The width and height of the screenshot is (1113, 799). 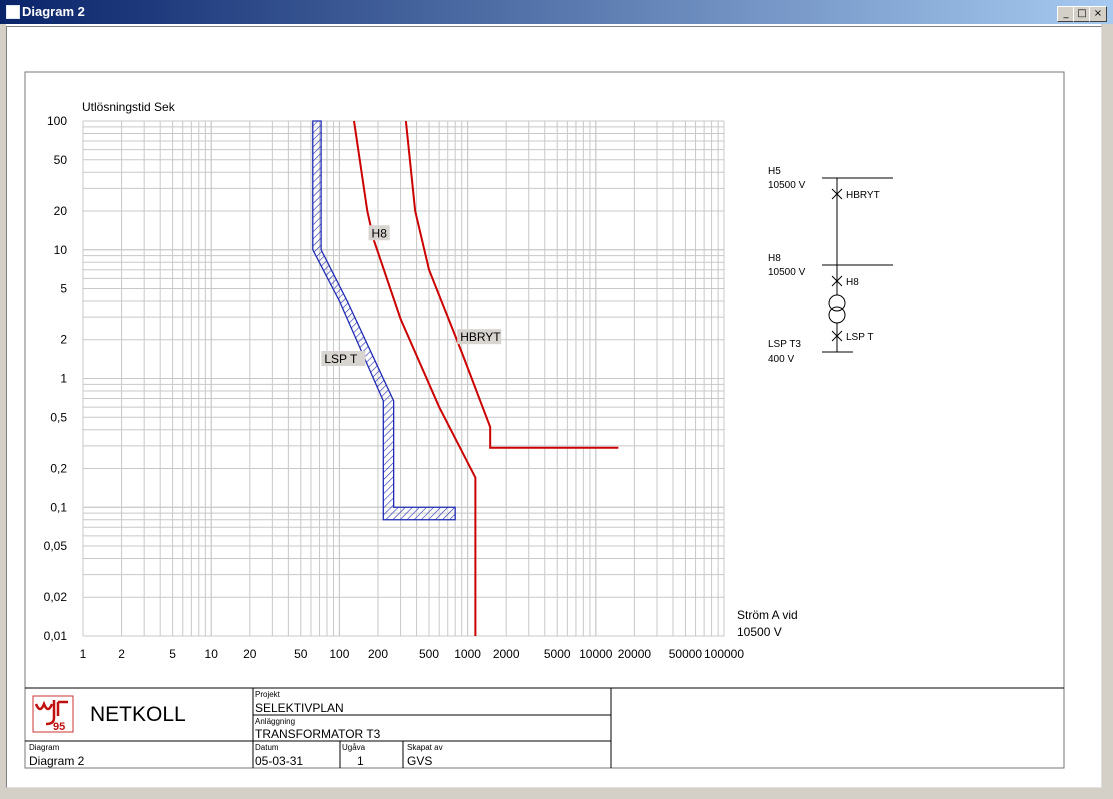 What do you see at coordinates (57, 761) in the screenshot?
I see `diagram-value: Diagram 2` at bounding box center [57, 761].